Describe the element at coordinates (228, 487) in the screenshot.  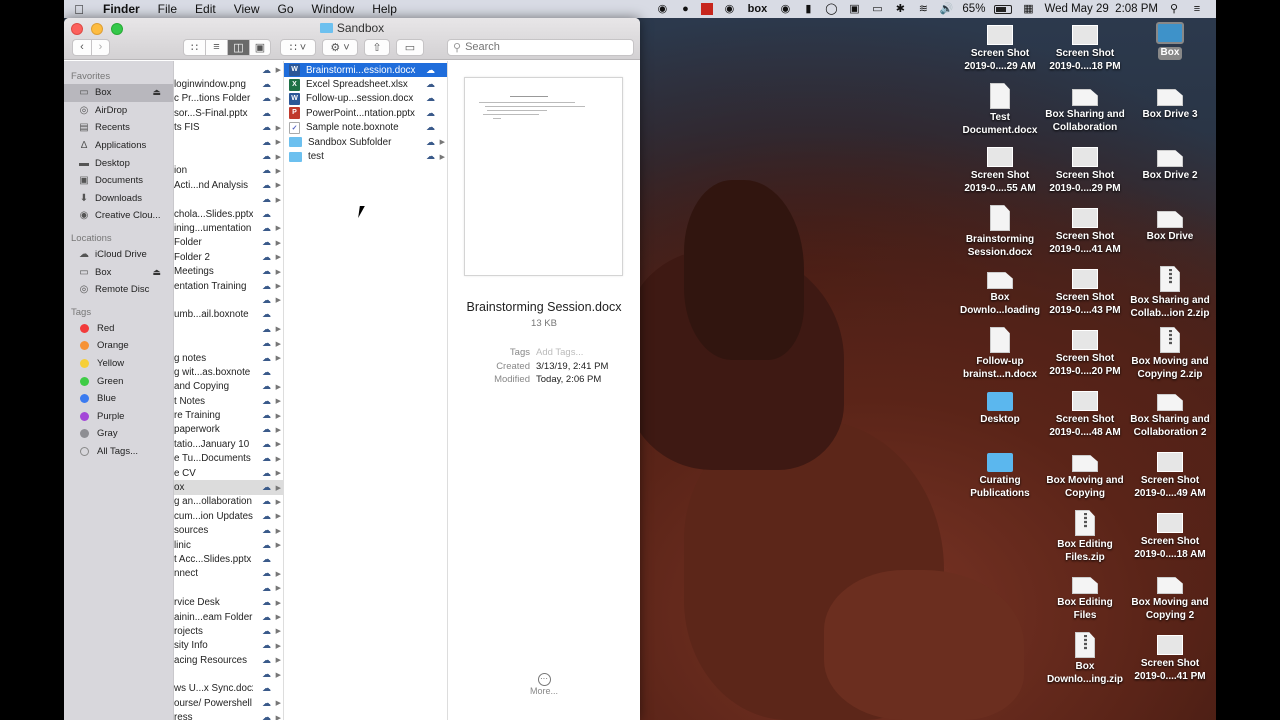
I see `list-item: ox ☁ ▶` at that location.